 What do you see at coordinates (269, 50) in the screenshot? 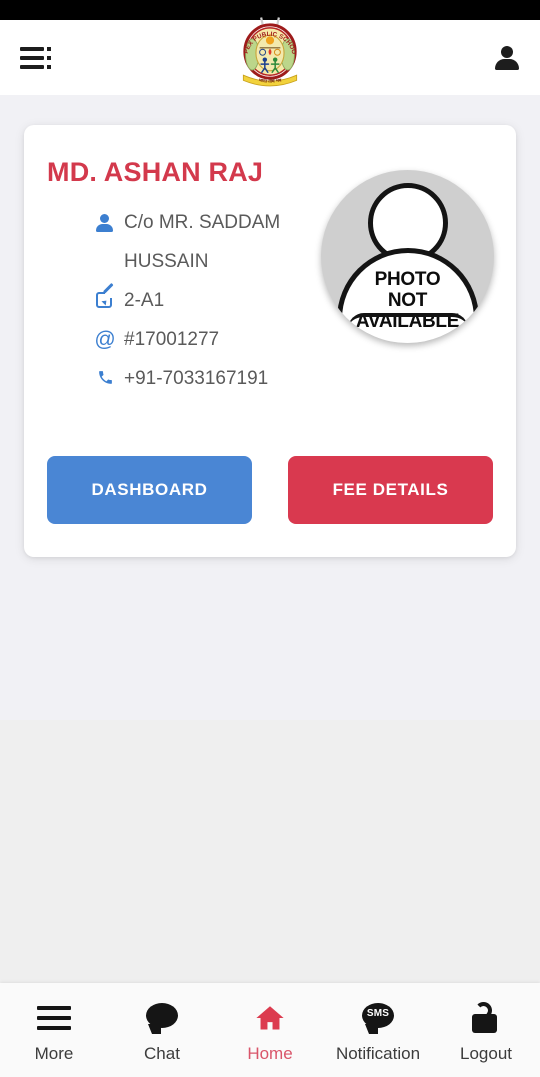
I see `school-logo: APEX PUBLIC SCHOOL भारत तीर्थ भव` at bounding box center [269, 50].